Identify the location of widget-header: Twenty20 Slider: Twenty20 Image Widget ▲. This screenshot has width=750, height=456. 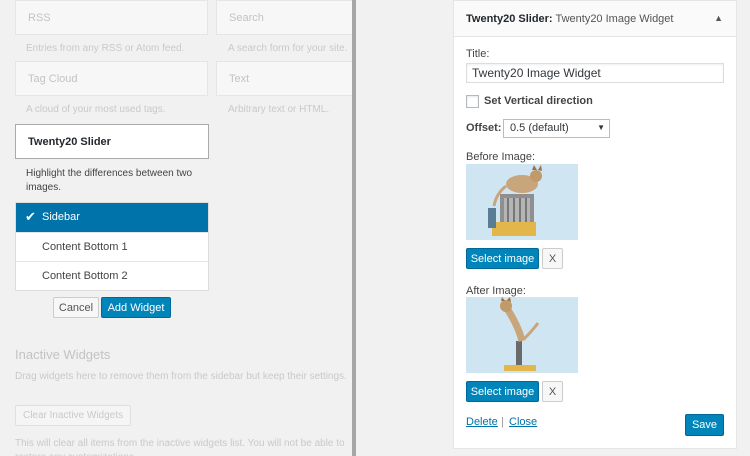
(595, 19).